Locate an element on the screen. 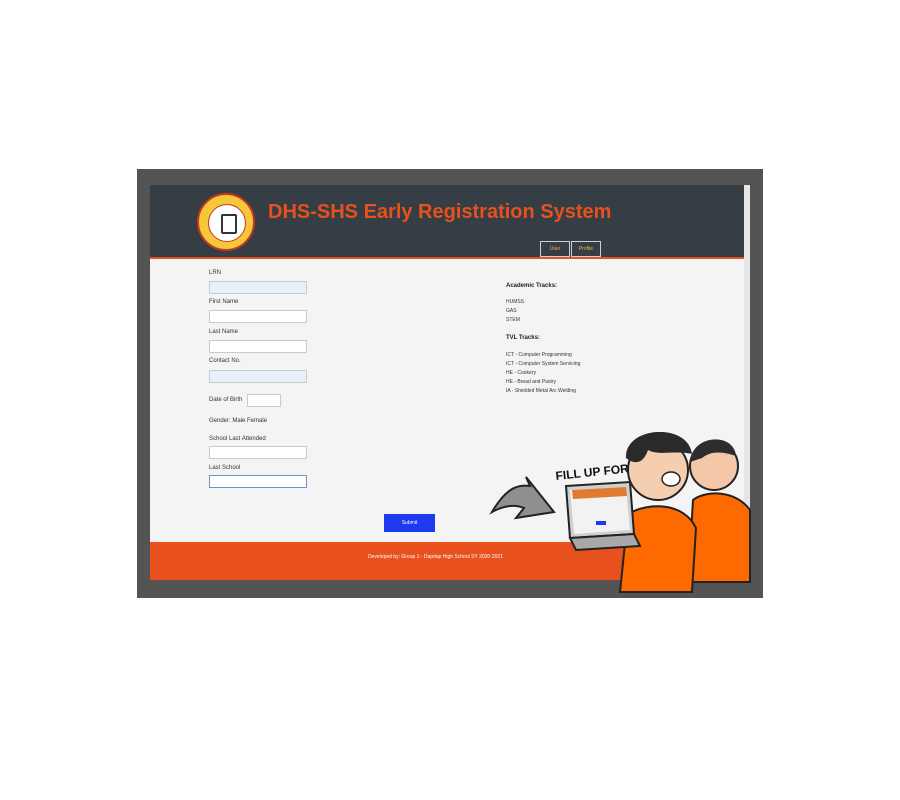 Image resolution: width=900 pixels, height=800 pixels. profile-button: Profile is located at coordinates (586, 249).